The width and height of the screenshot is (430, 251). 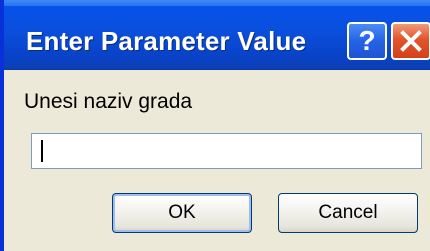 I want to click on close-button, so click(x=410, y=41).